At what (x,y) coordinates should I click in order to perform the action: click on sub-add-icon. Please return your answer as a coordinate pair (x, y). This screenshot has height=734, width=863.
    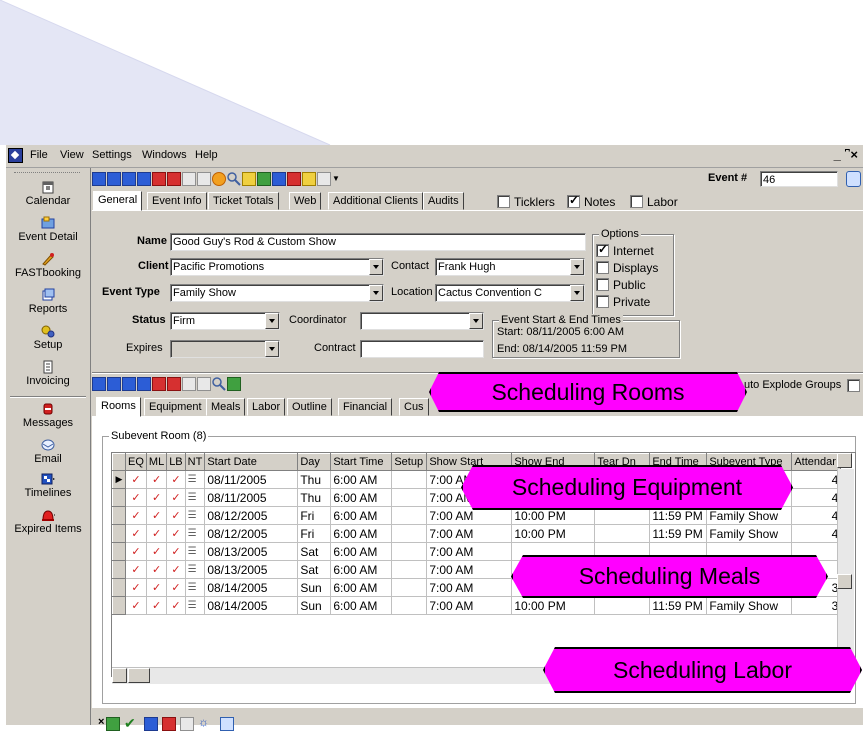
    Looking at the image, I should click on (174, 384).